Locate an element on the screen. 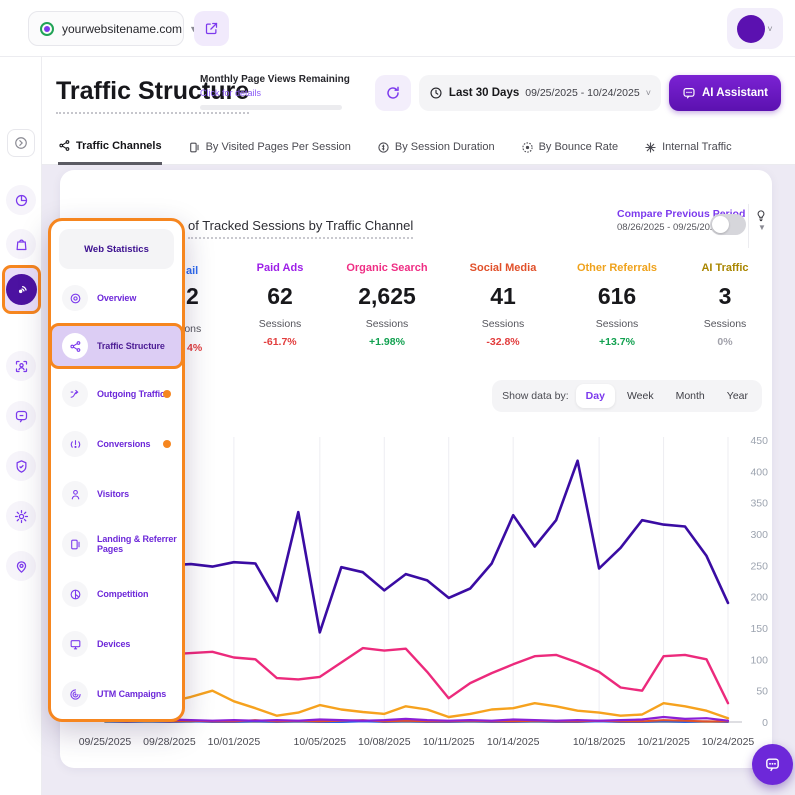  svg-text: 10/24/2025 is located at coordinates (728, 742).